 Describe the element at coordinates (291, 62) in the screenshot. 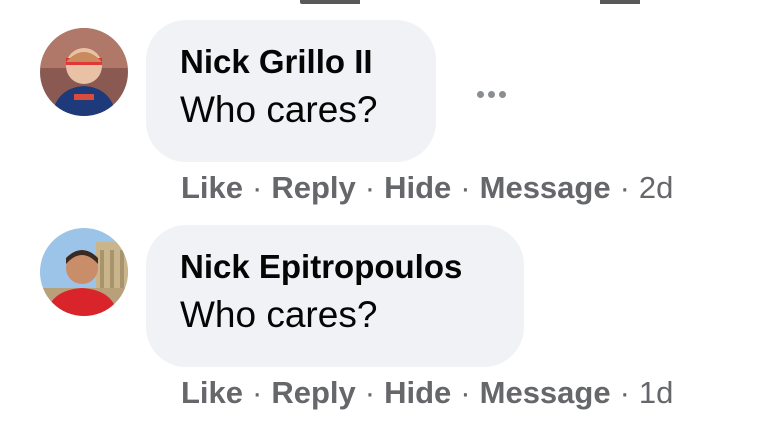

I see `comment-author: Nick Grillo II` at that location.